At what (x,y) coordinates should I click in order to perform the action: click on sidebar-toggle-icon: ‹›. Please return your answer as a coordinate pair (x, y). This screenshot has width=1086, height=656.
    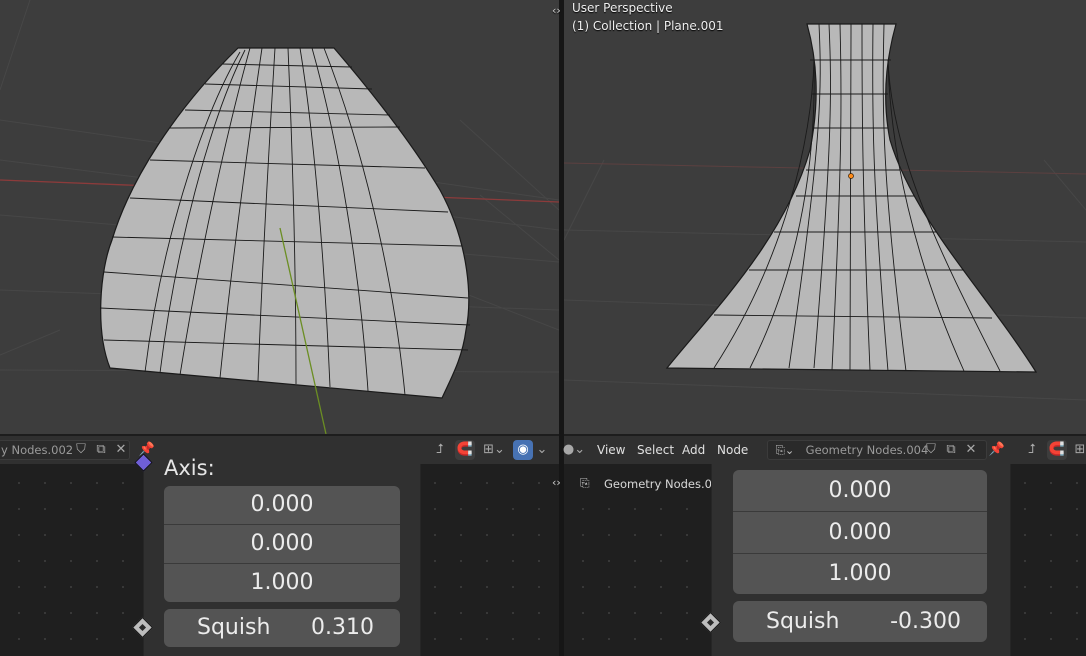
    Looking at the image, I should click on (556, 482).